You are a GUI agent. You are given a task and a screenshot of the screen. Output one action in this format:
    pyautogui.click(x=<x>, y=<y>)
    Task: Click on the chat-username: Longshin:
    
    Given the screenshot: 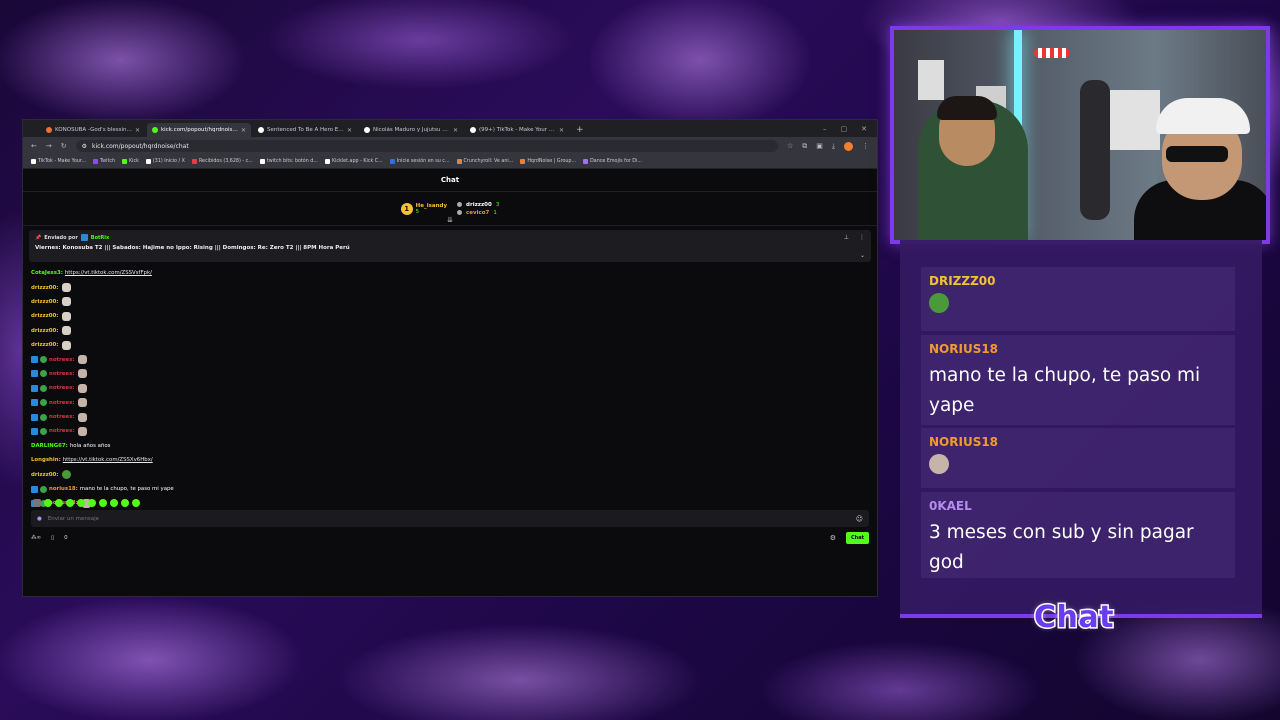 What is the action you would take?
    pyautogui.click(x=46, y=460)
    